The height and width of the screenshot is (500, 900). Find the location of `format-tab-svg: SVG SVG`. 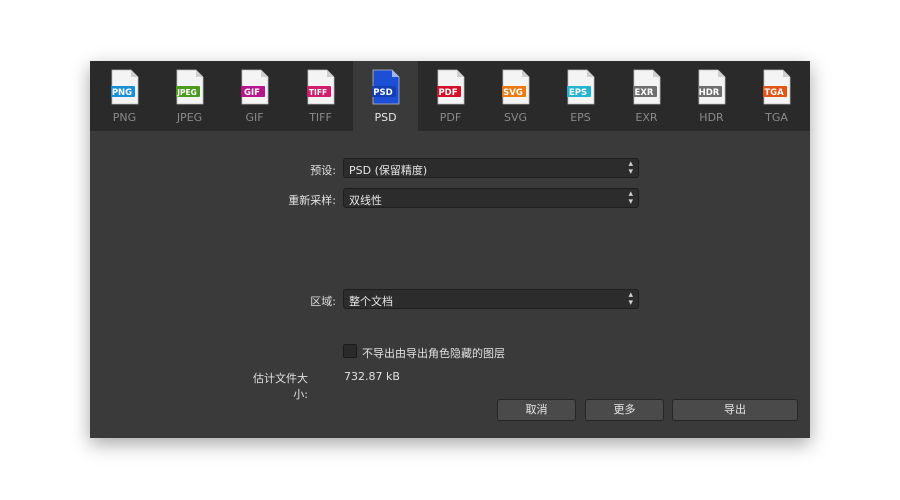

format-tab-svg: SVG SVG is located at coordinates (515, 96).